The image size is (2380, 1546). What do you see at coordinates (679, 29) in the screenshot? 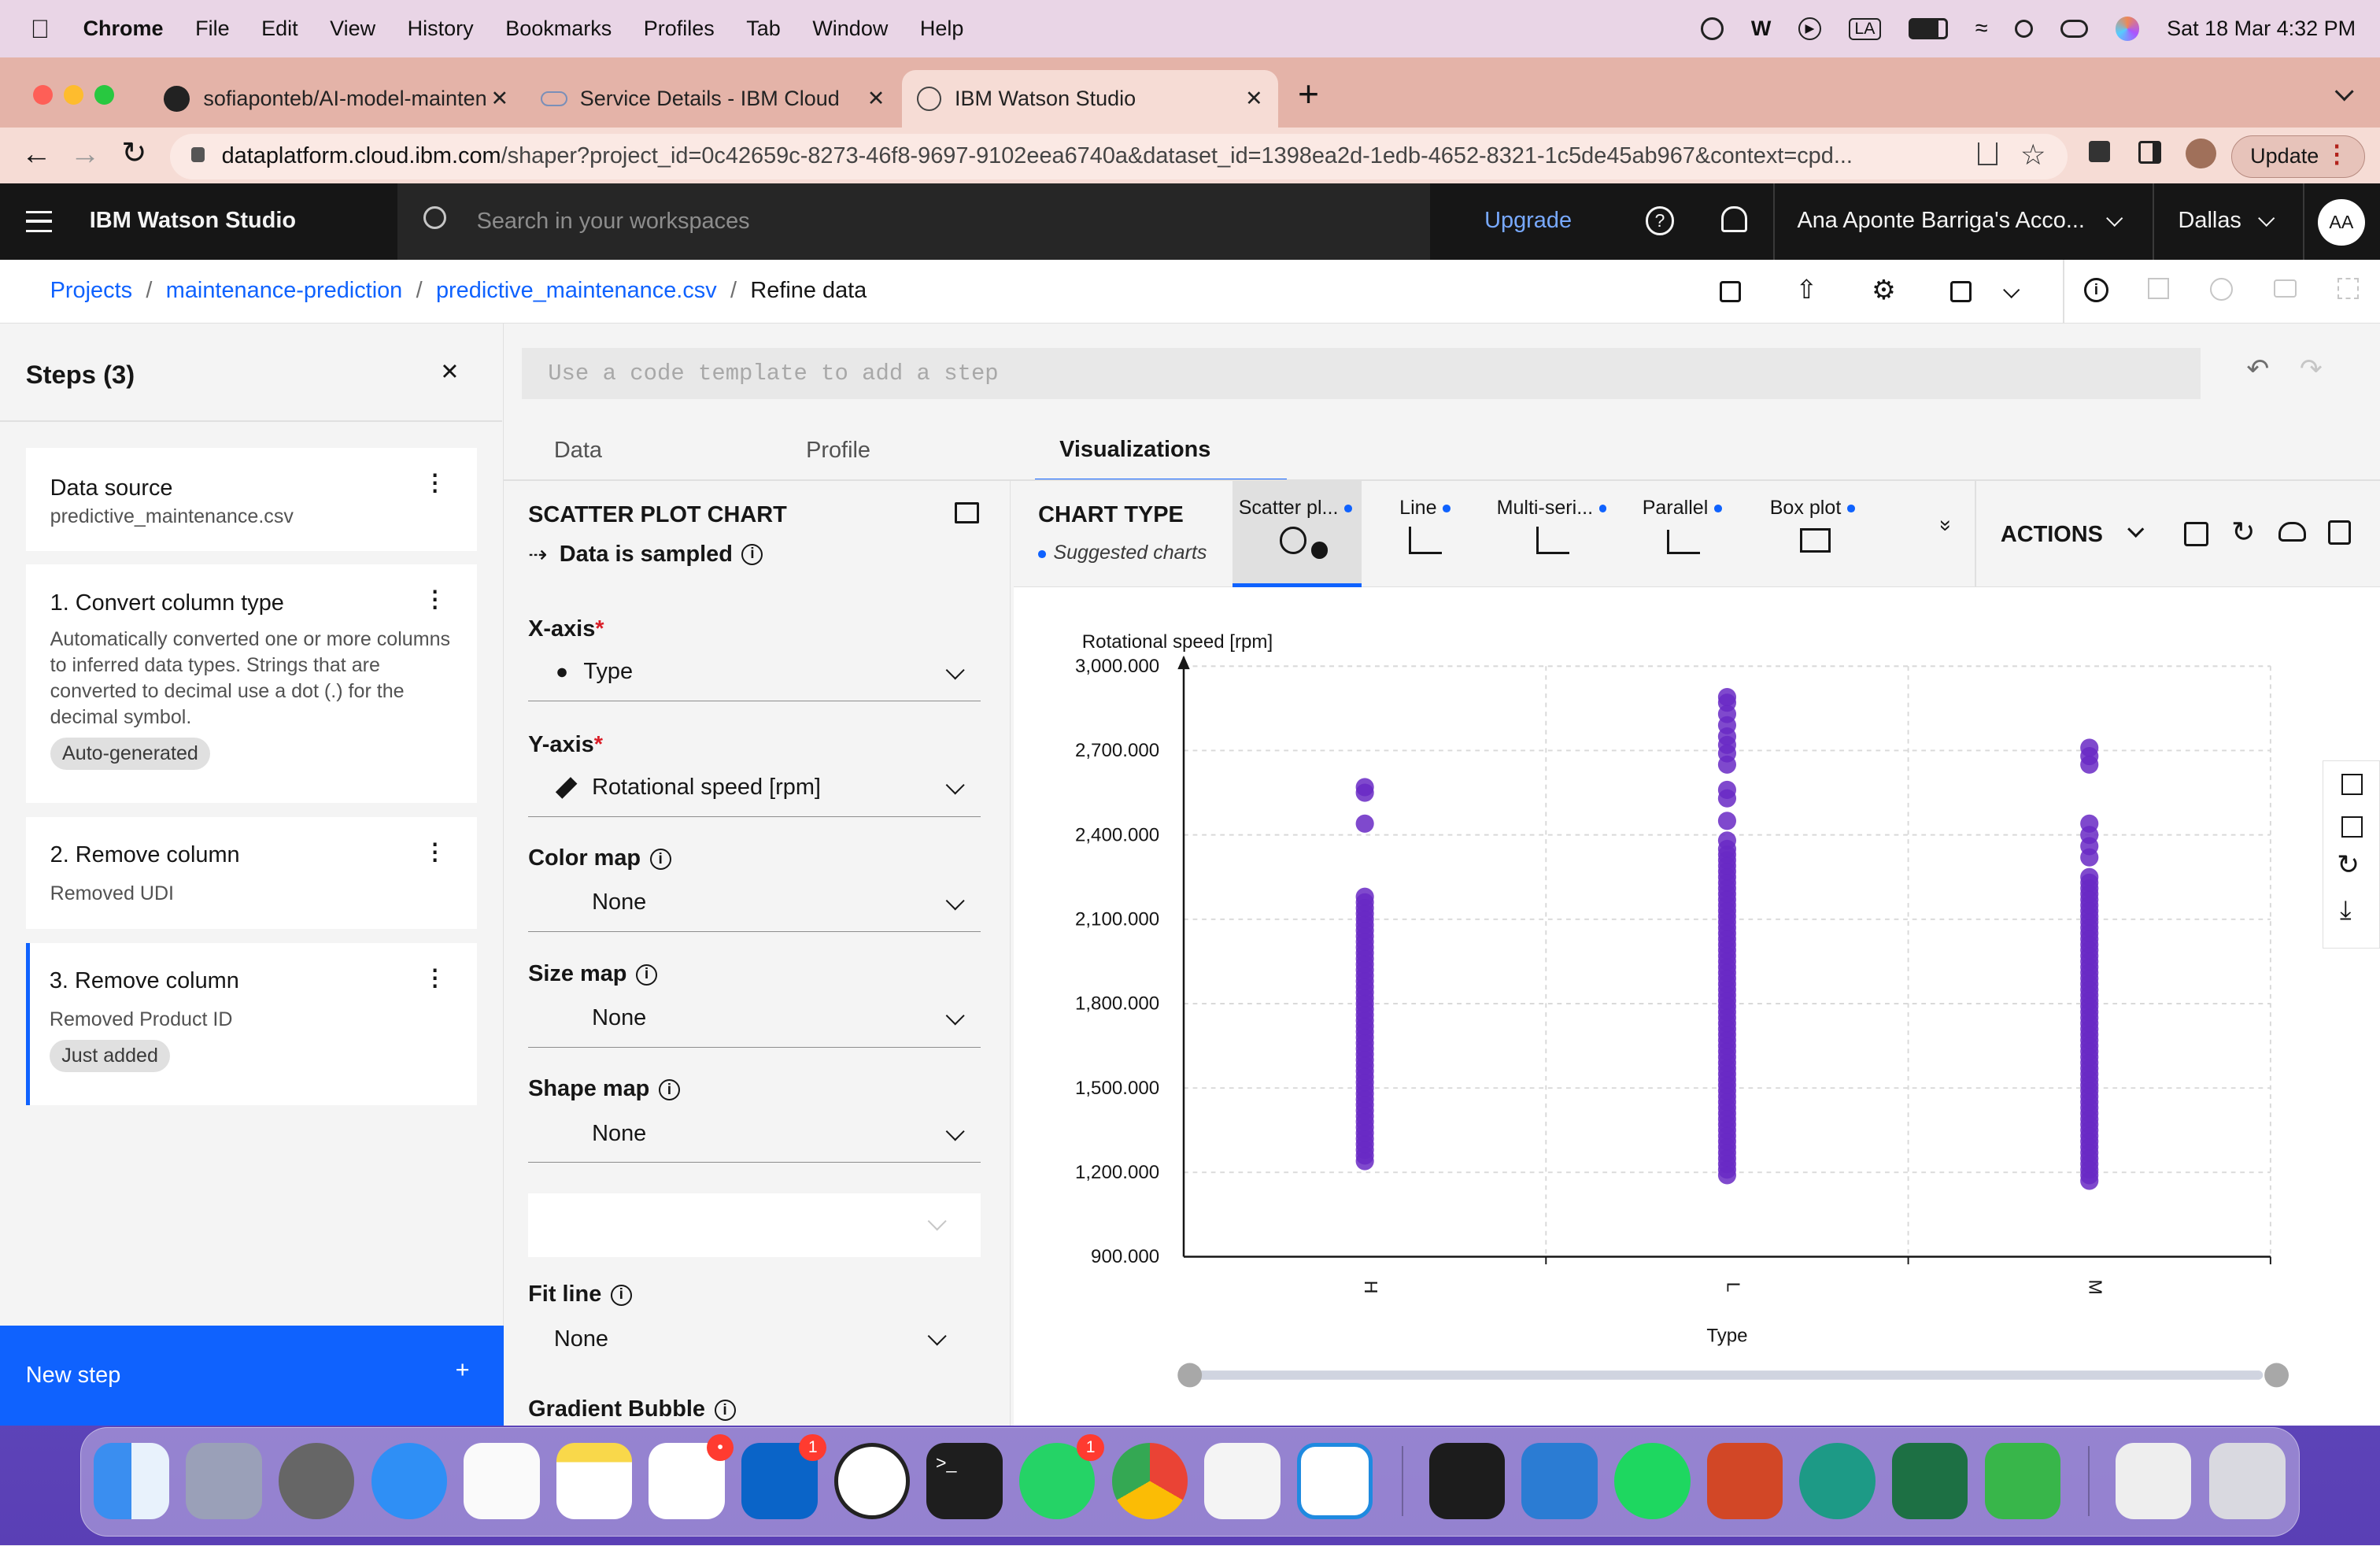
I see `menu-profiles: Profiles` at bounding box center [679, 29].